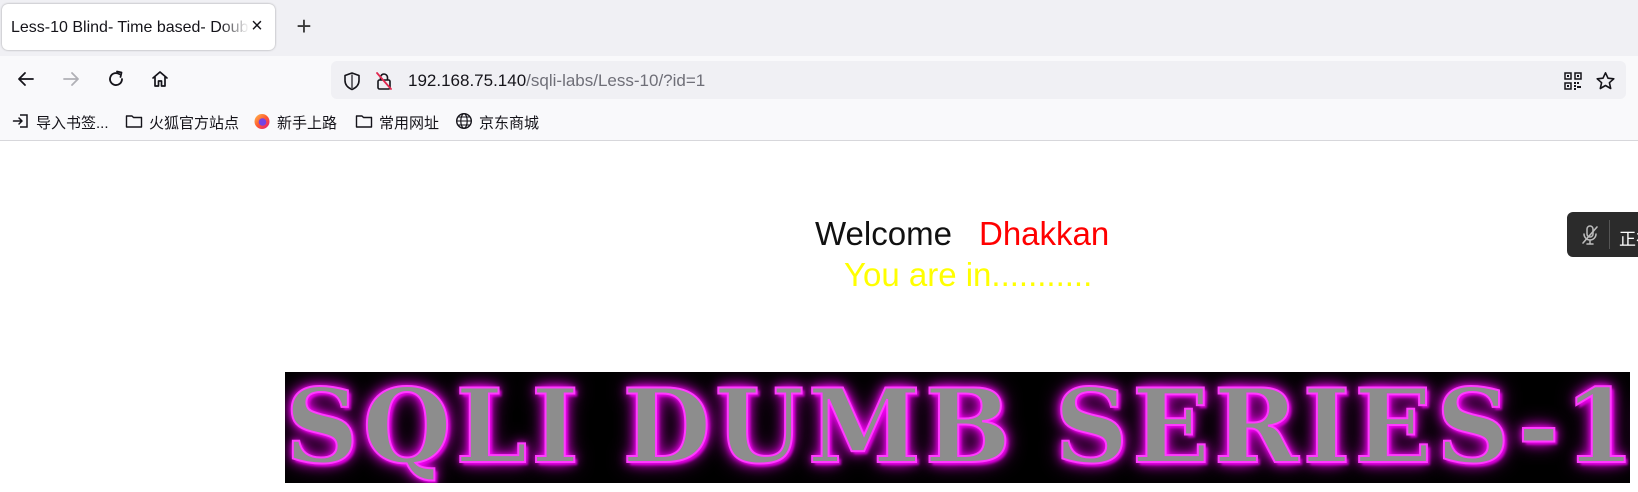  What do you see at coordinates (467, 80) in the screenshot?
I see `url-host: 192.168.75.140` at bounding box center [467, 80].